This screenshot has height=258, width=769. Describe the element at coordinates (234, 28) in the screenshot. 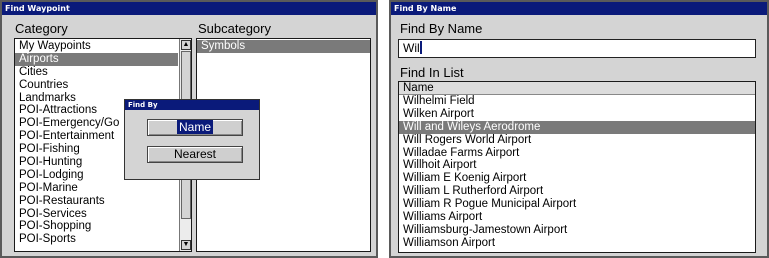

I see `subcategory-label: Subcategory` at that location.